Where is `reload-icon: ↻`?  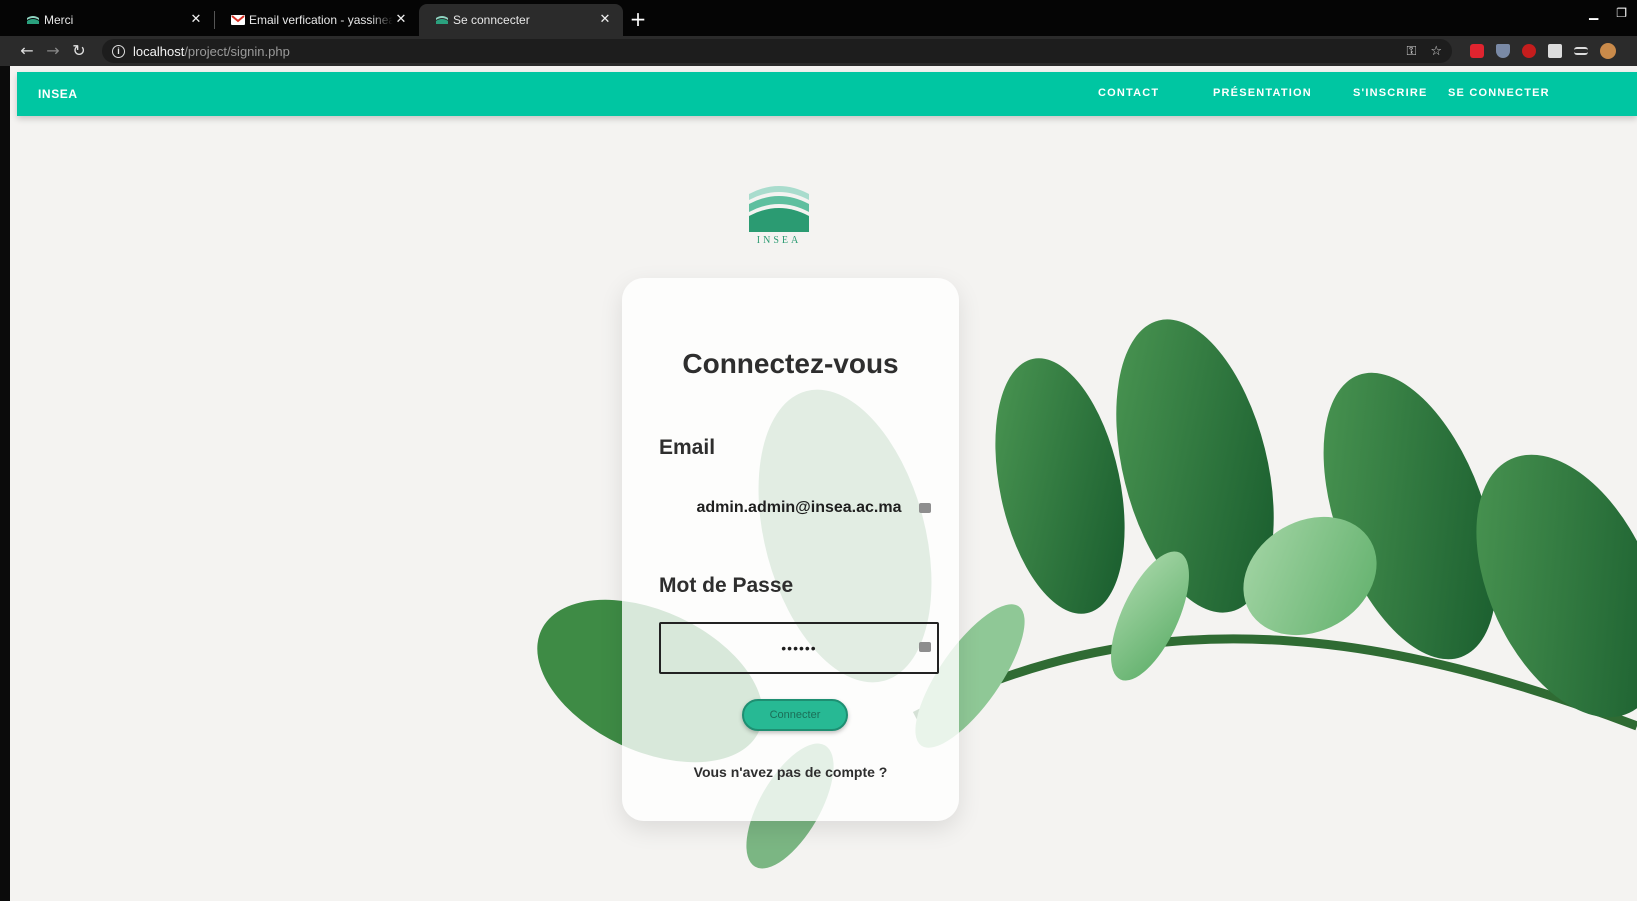 reload-icon: ↻ is located at coordinates (79, 51).